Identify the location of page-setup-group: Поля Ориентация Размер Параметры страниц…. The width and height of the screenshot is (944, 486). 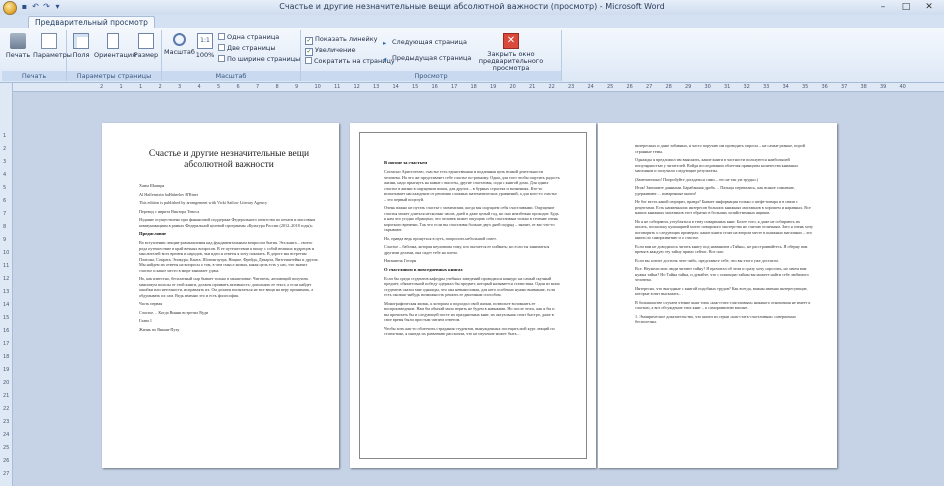
(114, 55).